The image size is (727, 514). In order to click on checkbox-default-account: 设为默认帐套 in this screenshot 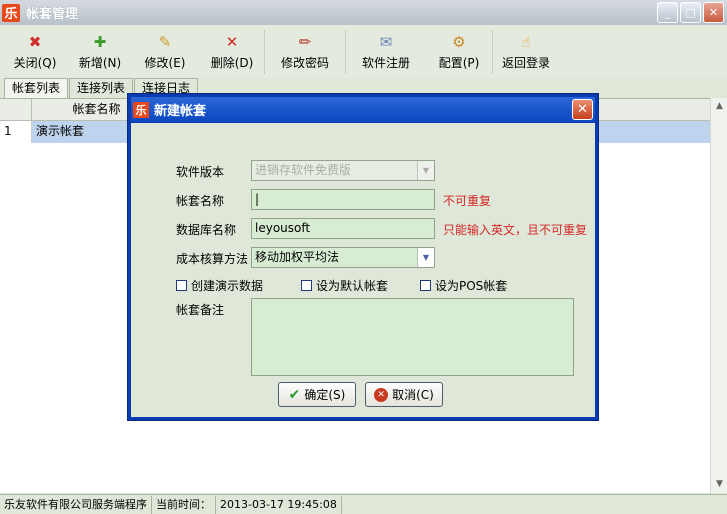, I will do `click(344, 285)`.